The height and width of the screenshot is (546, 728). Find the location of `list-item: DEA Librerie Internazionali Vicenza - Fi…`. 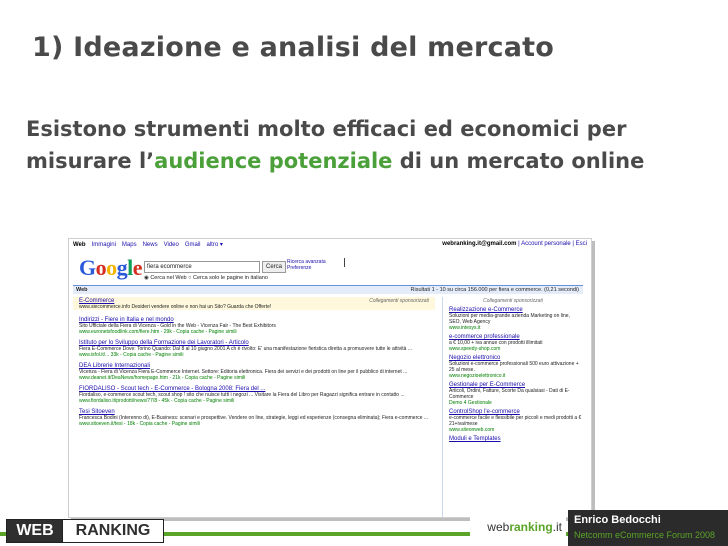

list-item: DEA Librerie Internazionali Vicenza - Fi… is located at coordinates (256, 372).